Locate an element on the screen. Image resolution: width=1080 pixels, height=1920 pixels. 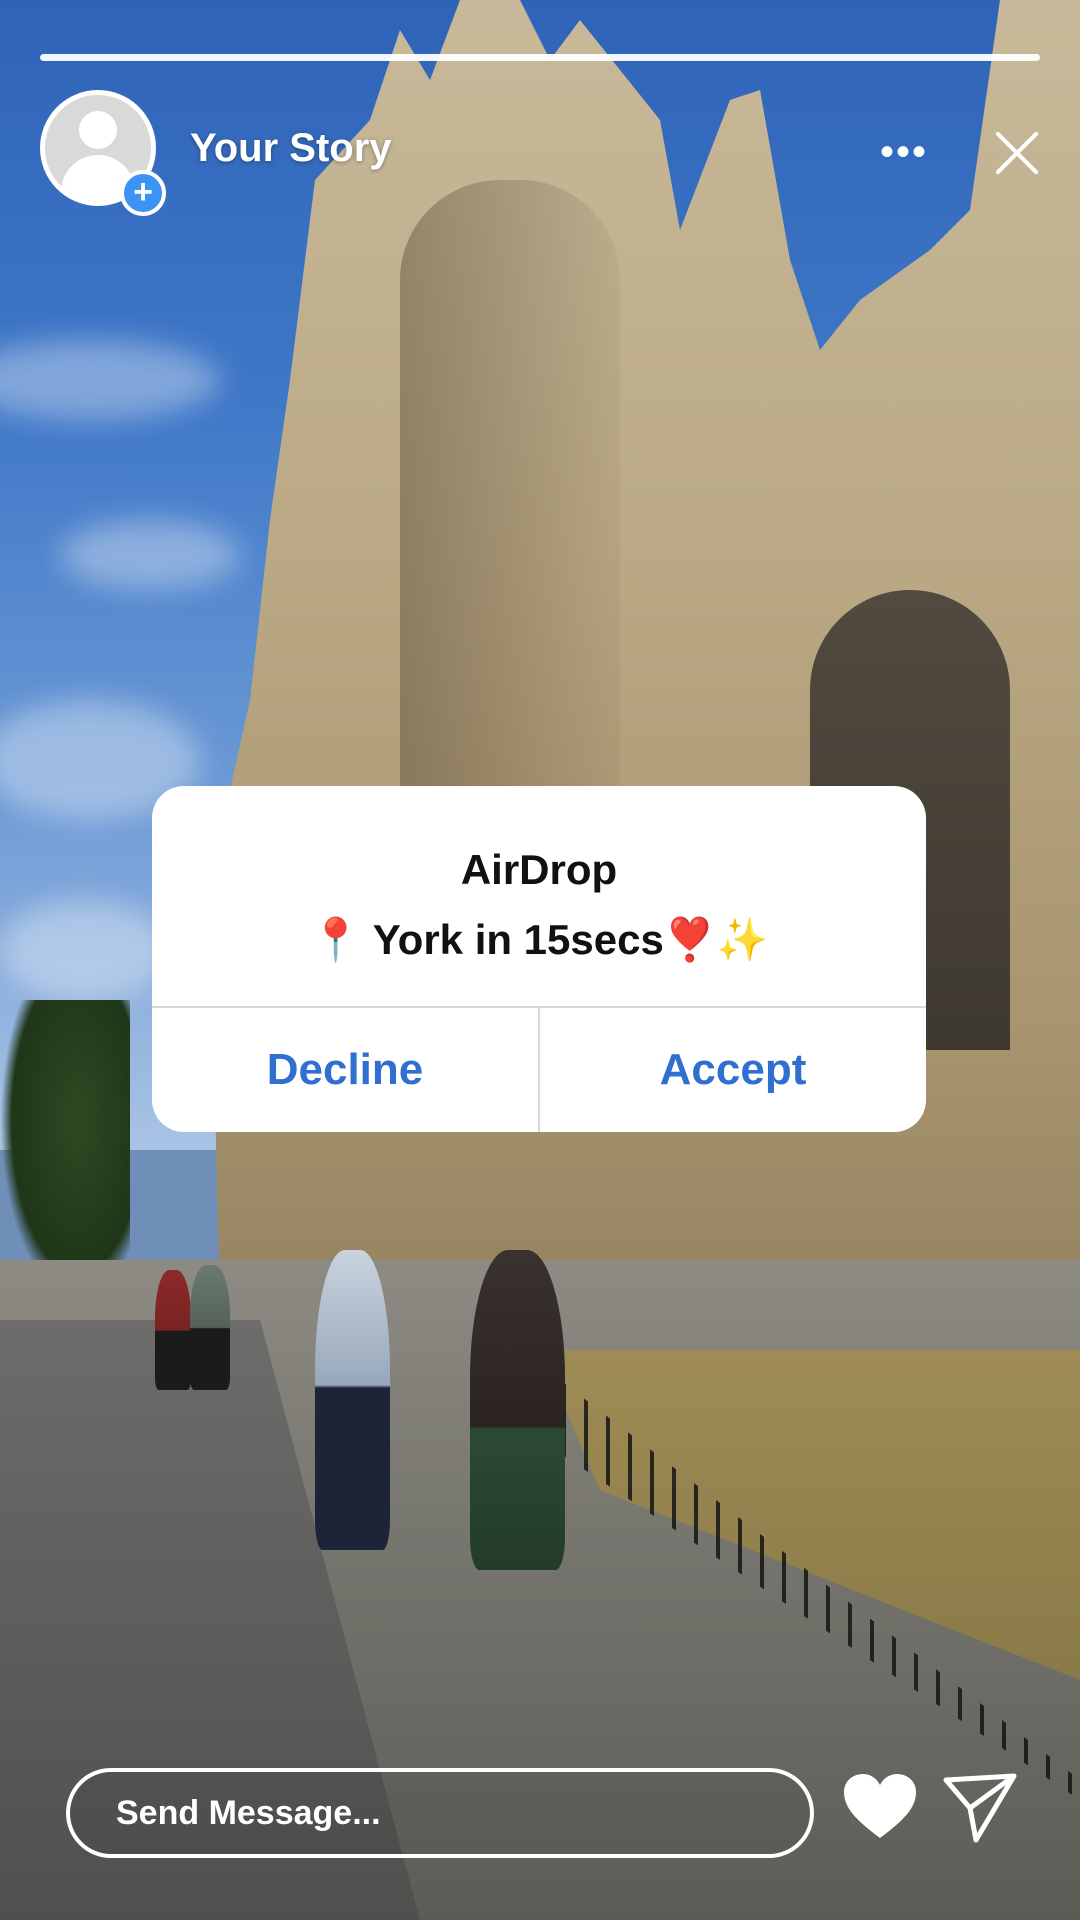
heart-icon is located at coordinates (880, 1807).